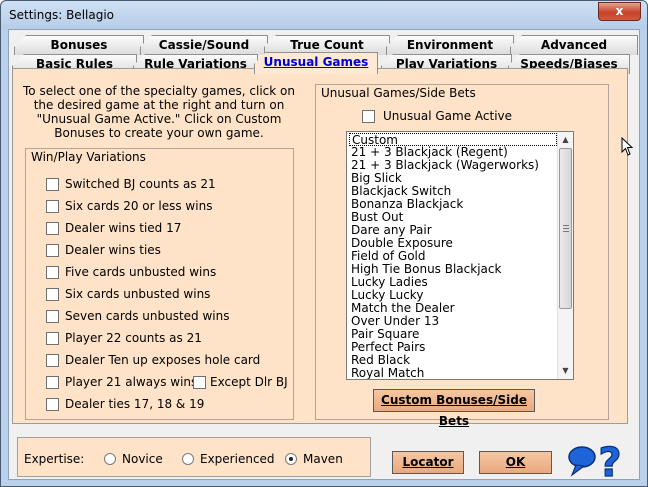  I want to click on scroll-up-arrow-icon: ▲, so click(565, 140).